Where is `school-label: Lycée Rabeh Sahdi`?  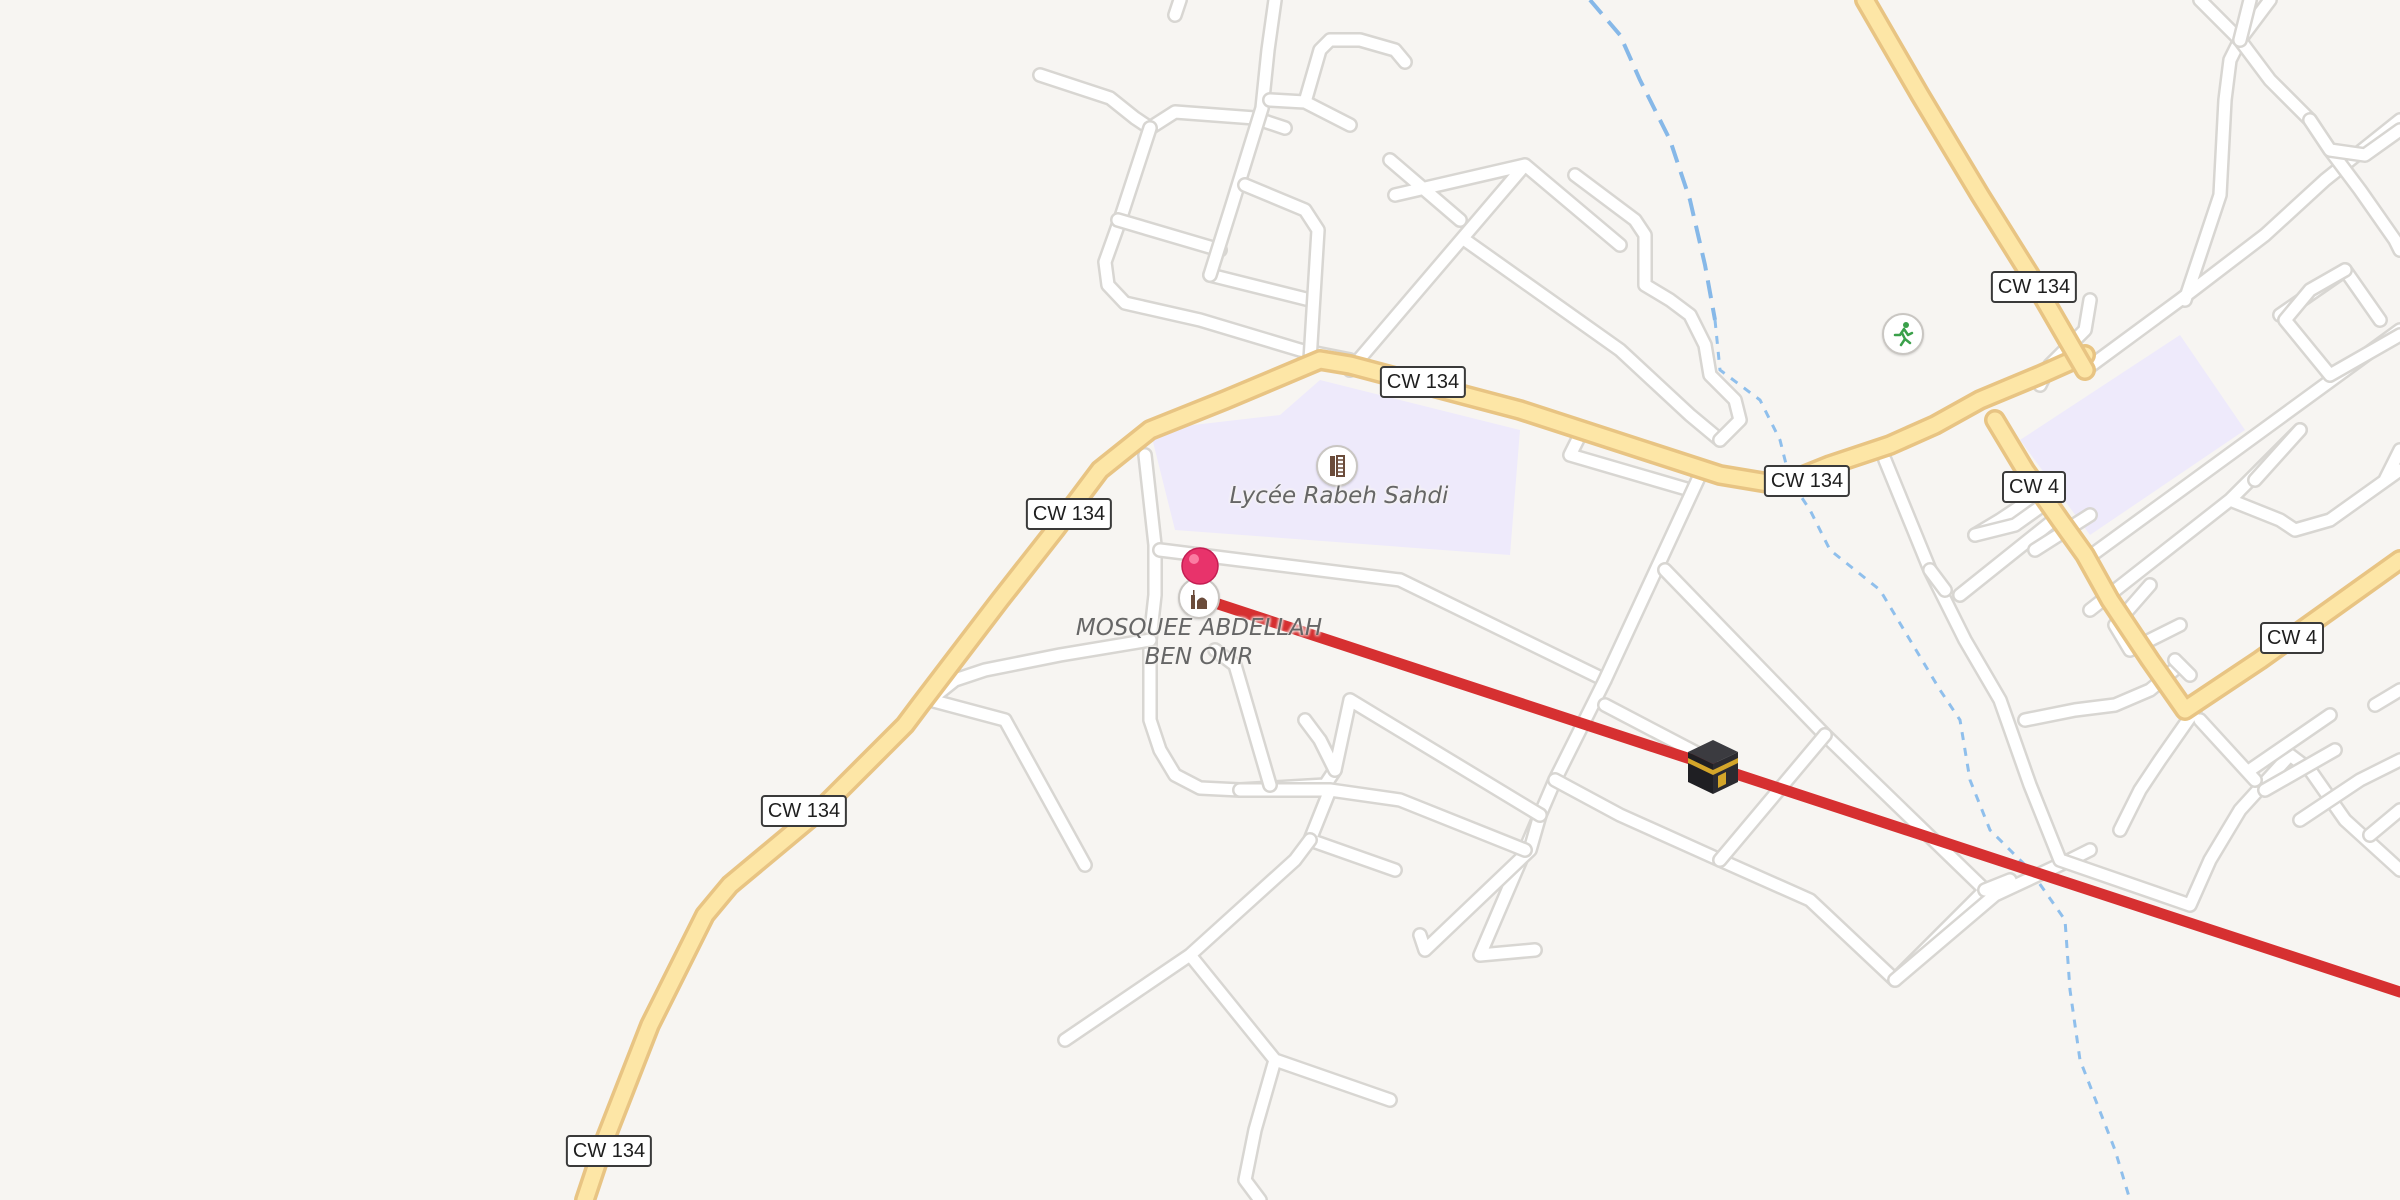 school-label: Lycée Rabeh Sahdi is located at coordinates (1339, 496).